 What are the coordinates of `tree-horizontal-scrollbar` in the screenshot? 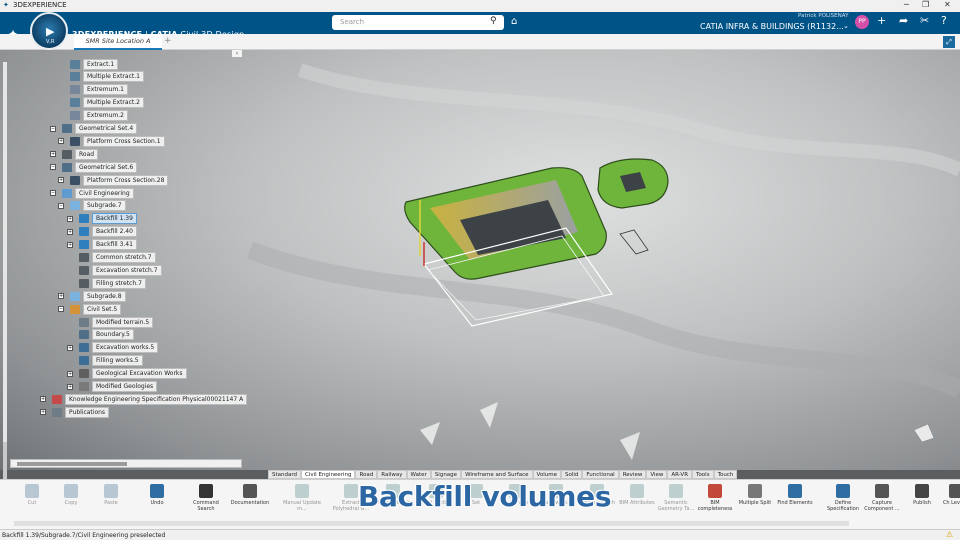 It's located at (126, 463).